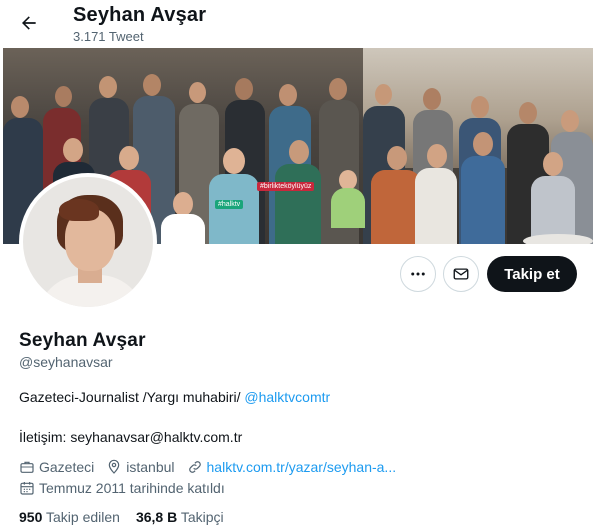 The width and height of the screenshot is (600, 529). I want to click on follow-button: Takip et, so click(532, 274).